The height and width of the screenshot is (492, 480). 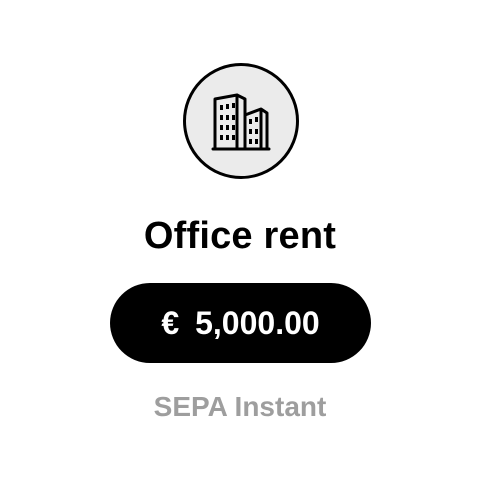 I want to click on payment-method-label: SEPA Instant, so click(x=240, y=406).